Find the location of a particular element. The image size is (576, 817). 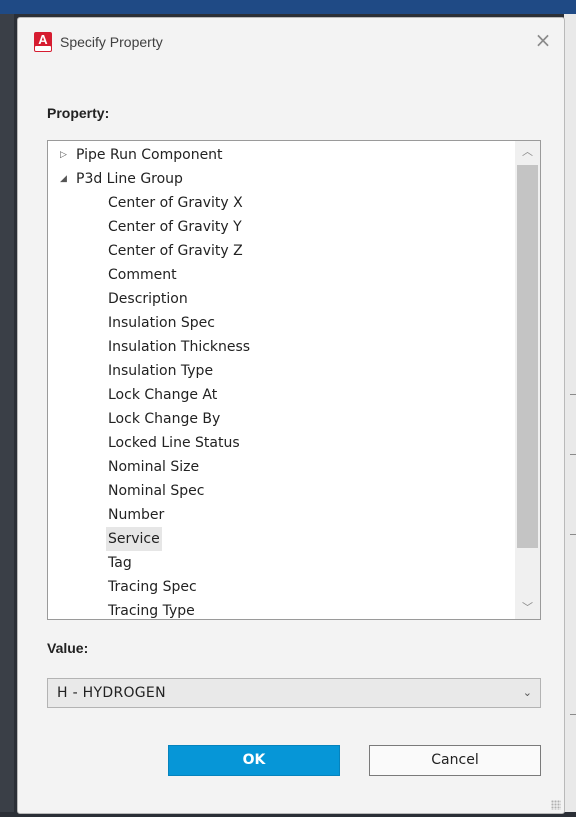

tree-item: Tracing Spec is located at coordinates (280, 587).